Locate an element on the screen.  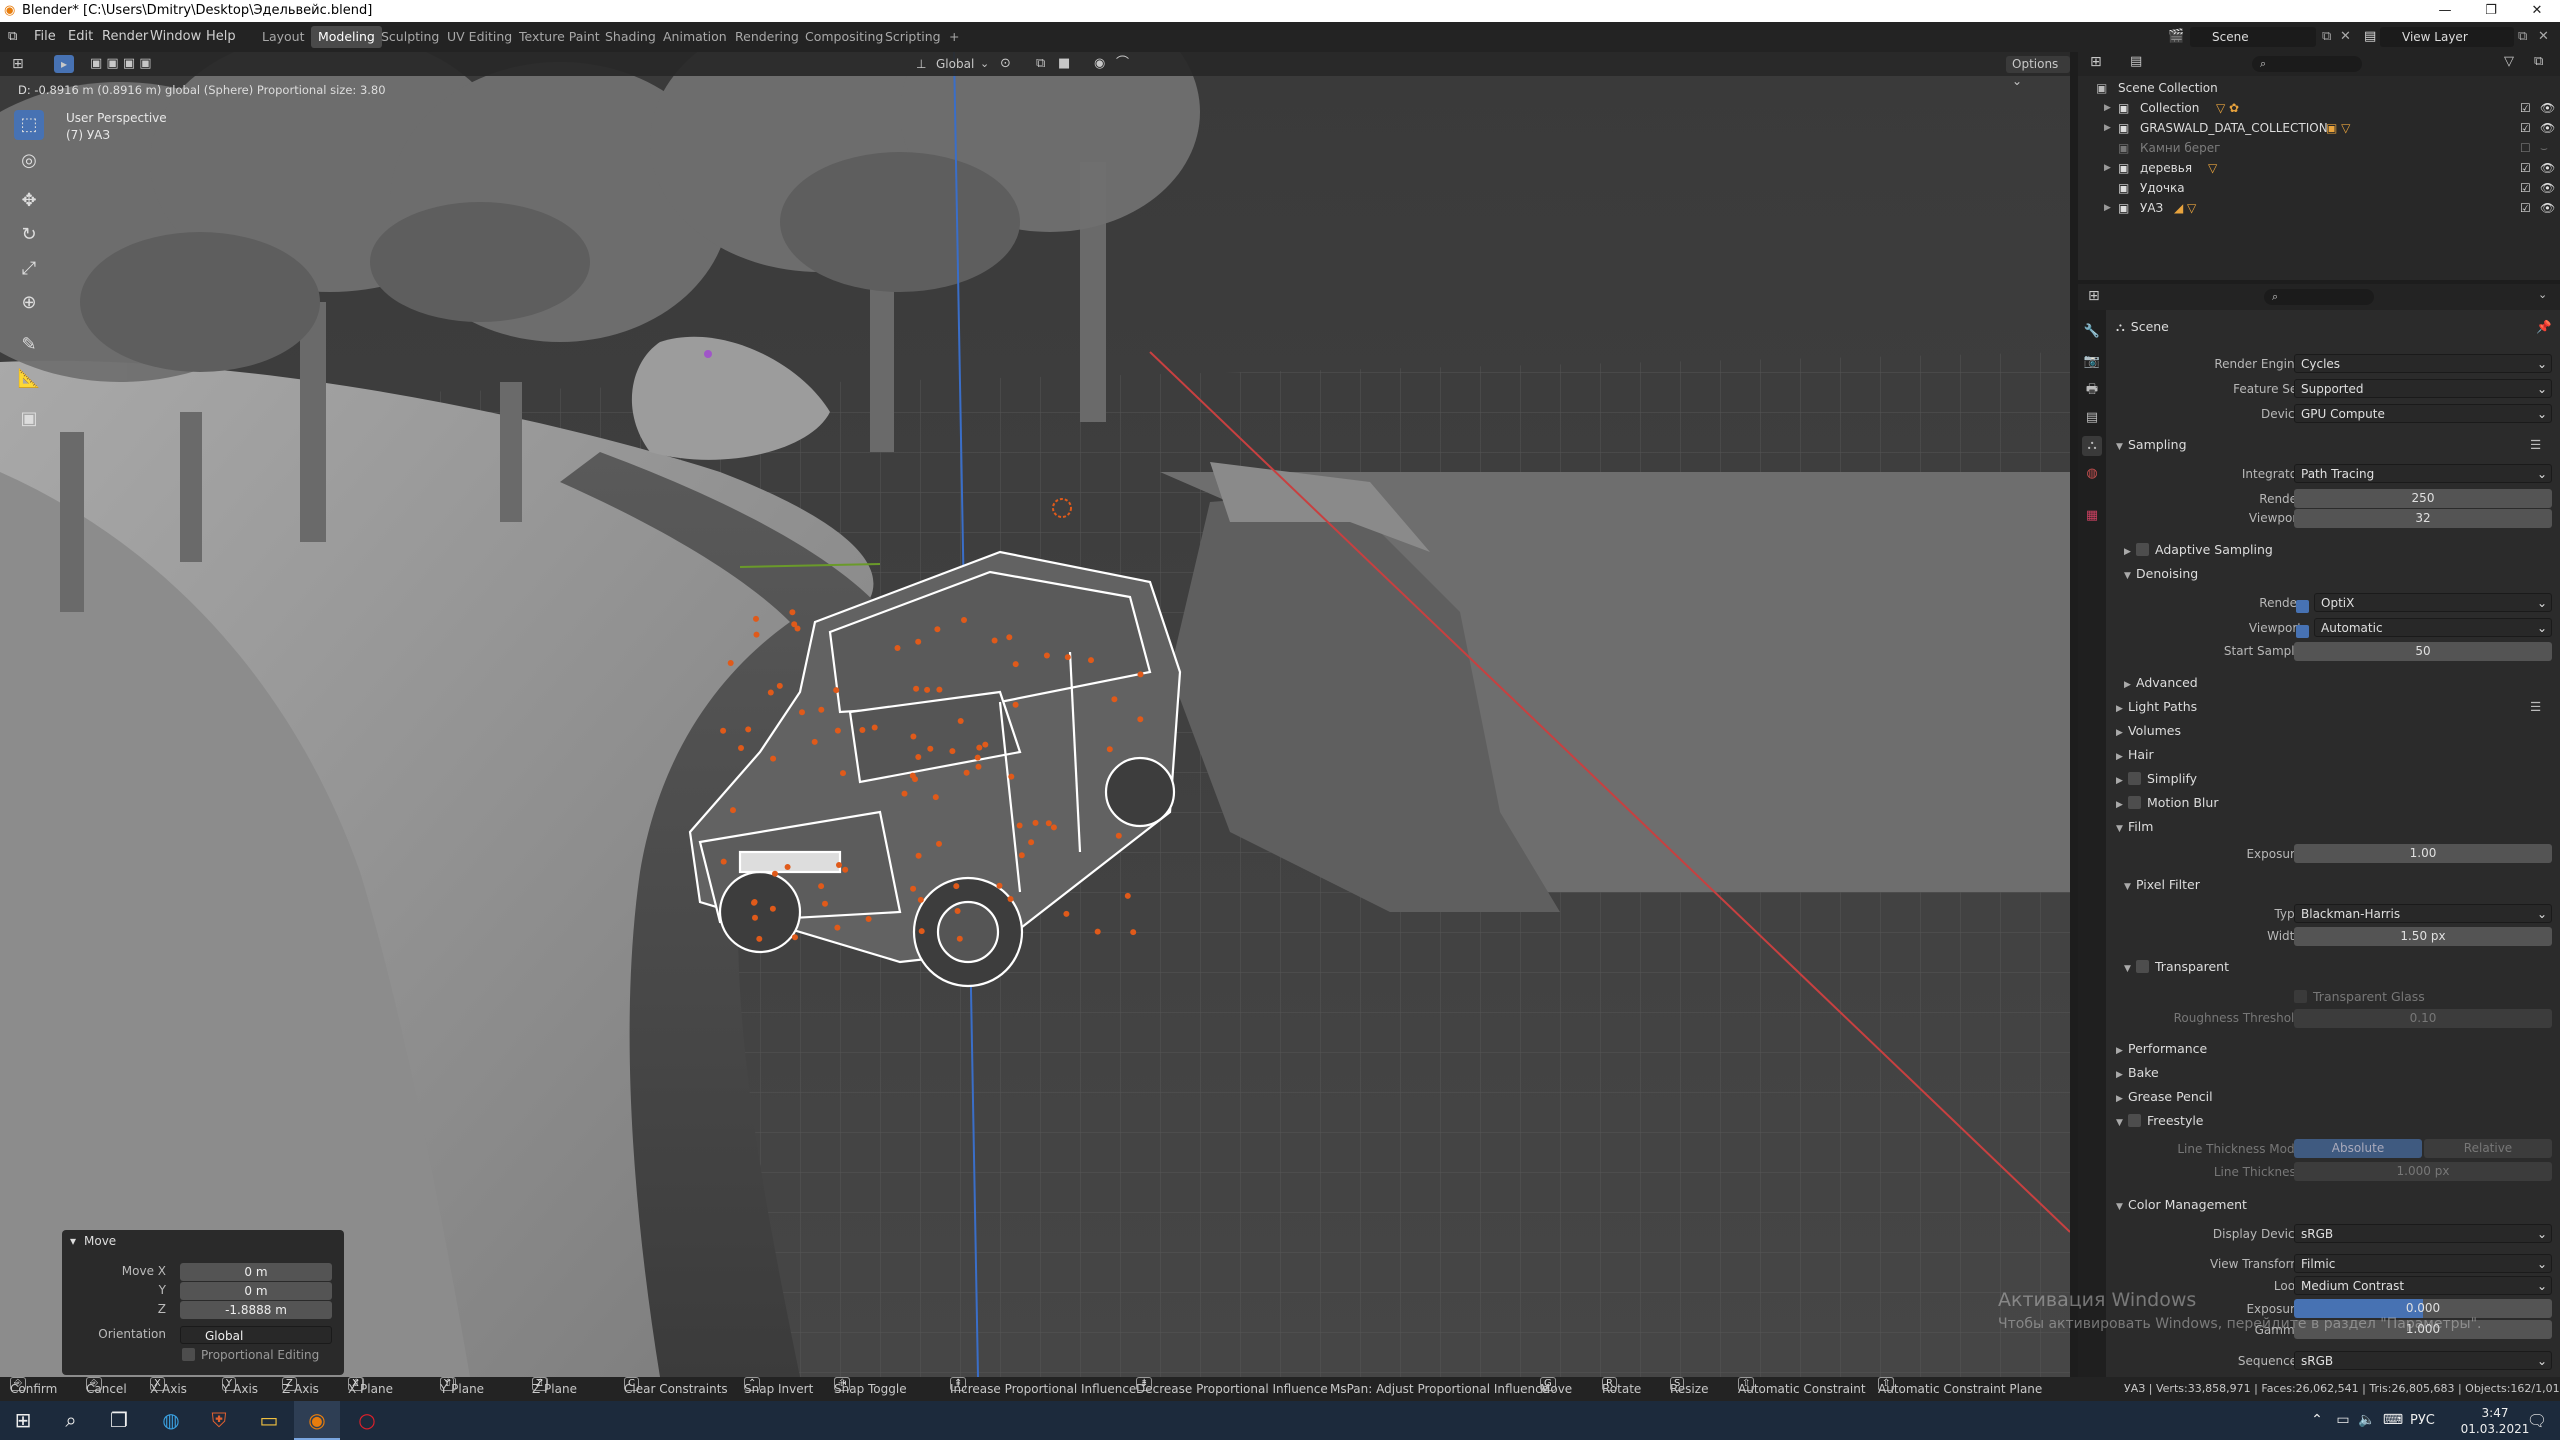
falloff-icon: ⌒ is located at coordinates (1122, 64).